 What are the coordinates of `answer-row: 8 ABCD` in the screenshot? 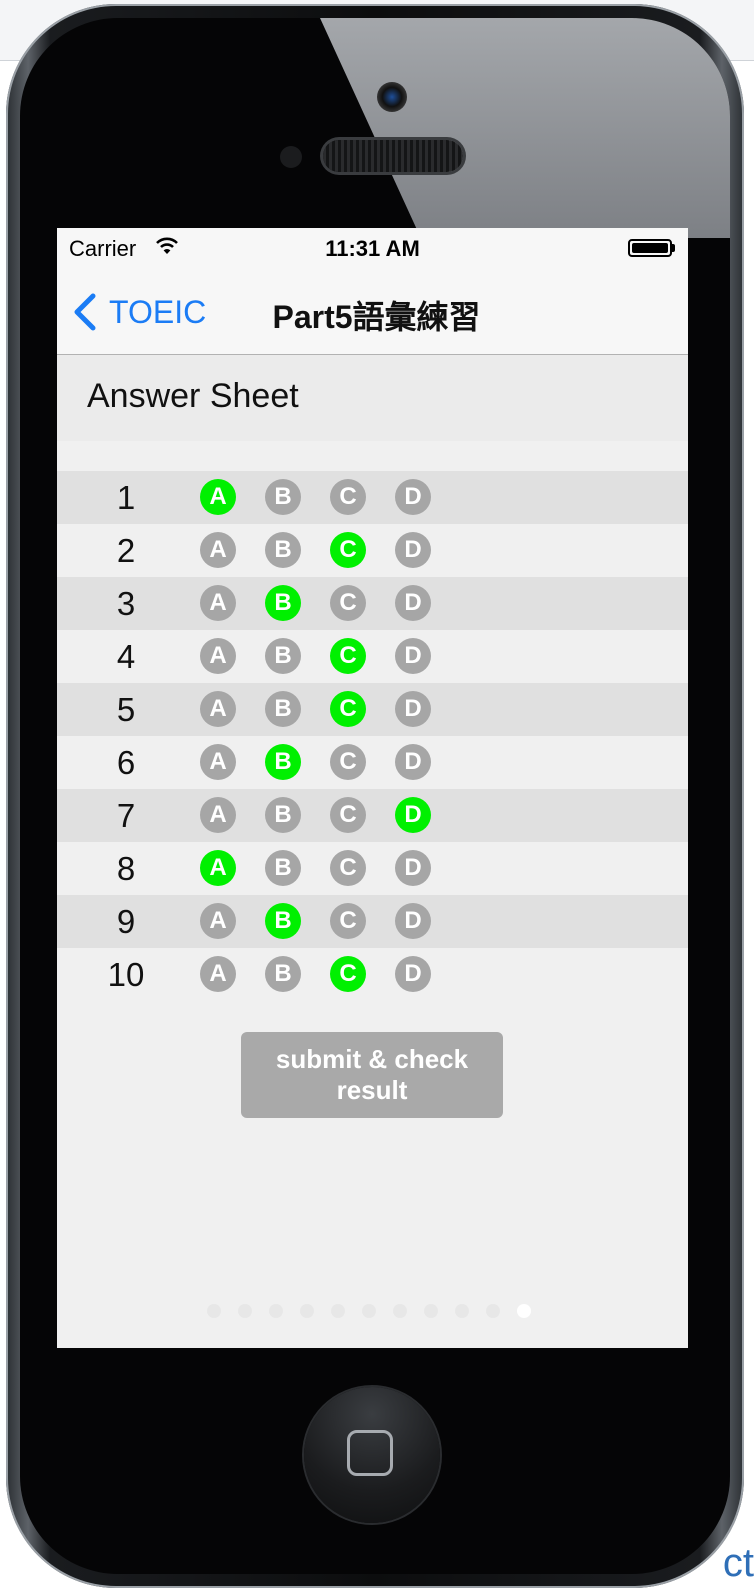 It's located at (372, 868).